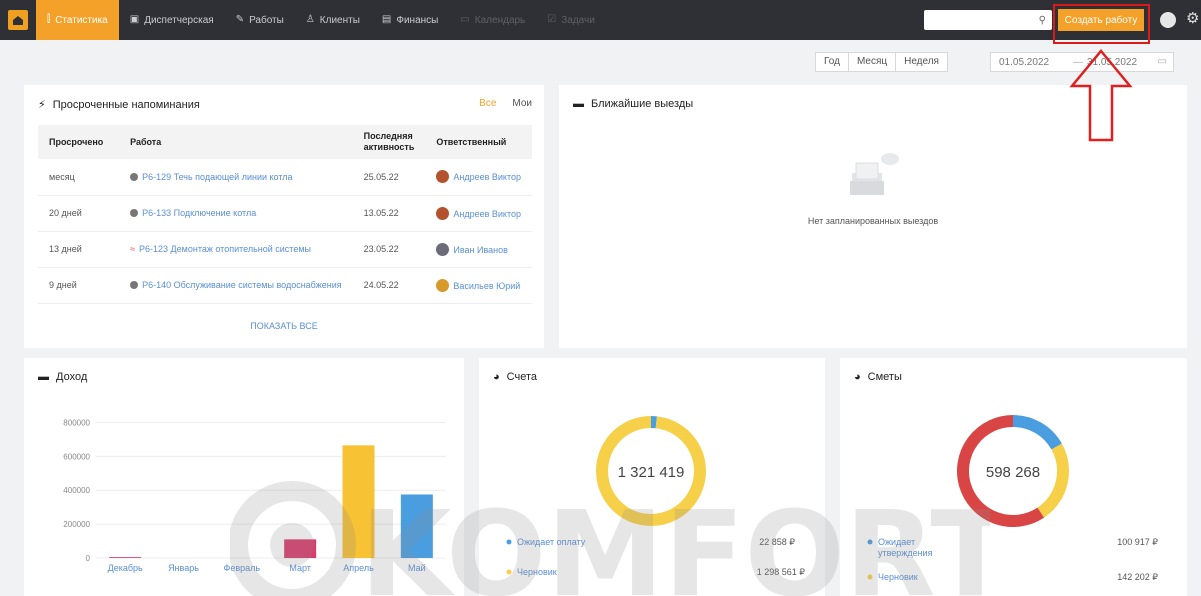 The height and width of the screenshot is (596, 1201). I want to click on user-avatar, so click(1168, 20).